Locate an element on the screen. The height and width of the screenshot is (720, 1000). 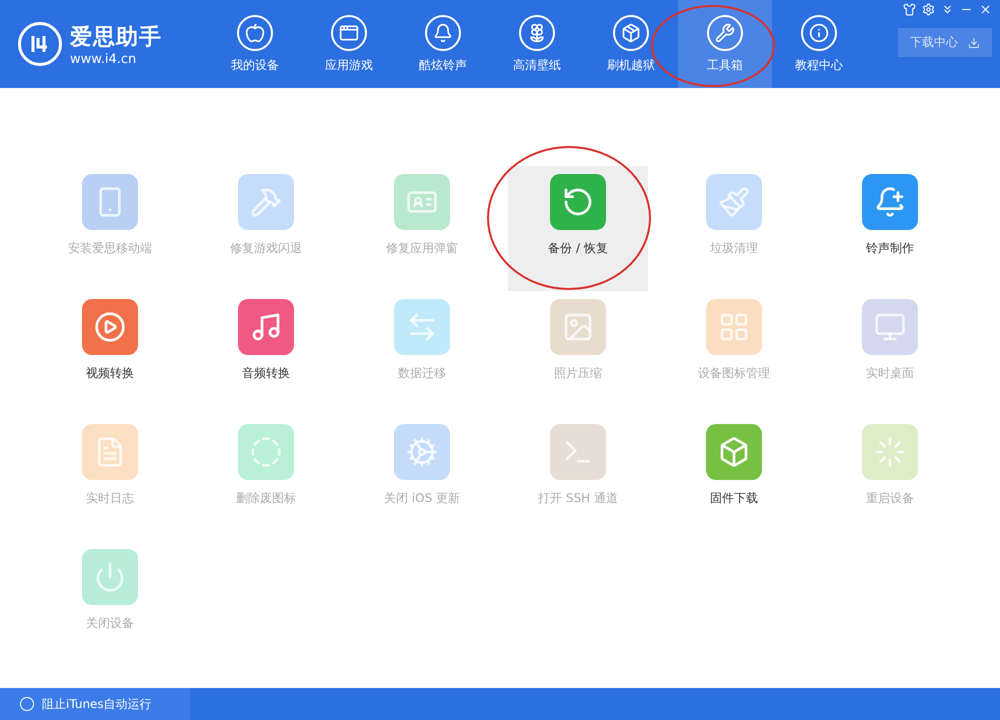
tool-item: 固件下载 is located at coordinates (734, 478).